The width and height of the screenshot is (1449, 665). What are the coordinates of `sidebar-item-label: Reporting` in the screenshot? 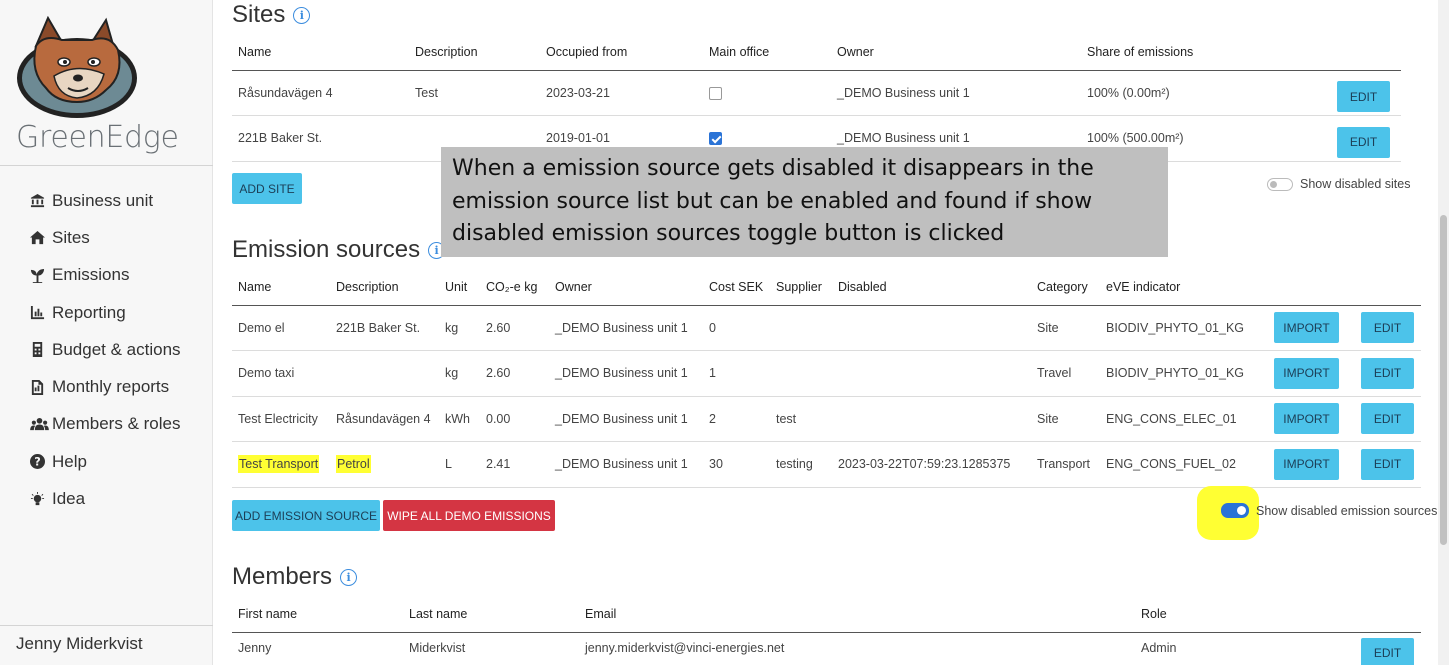 It's located at (89, 312).